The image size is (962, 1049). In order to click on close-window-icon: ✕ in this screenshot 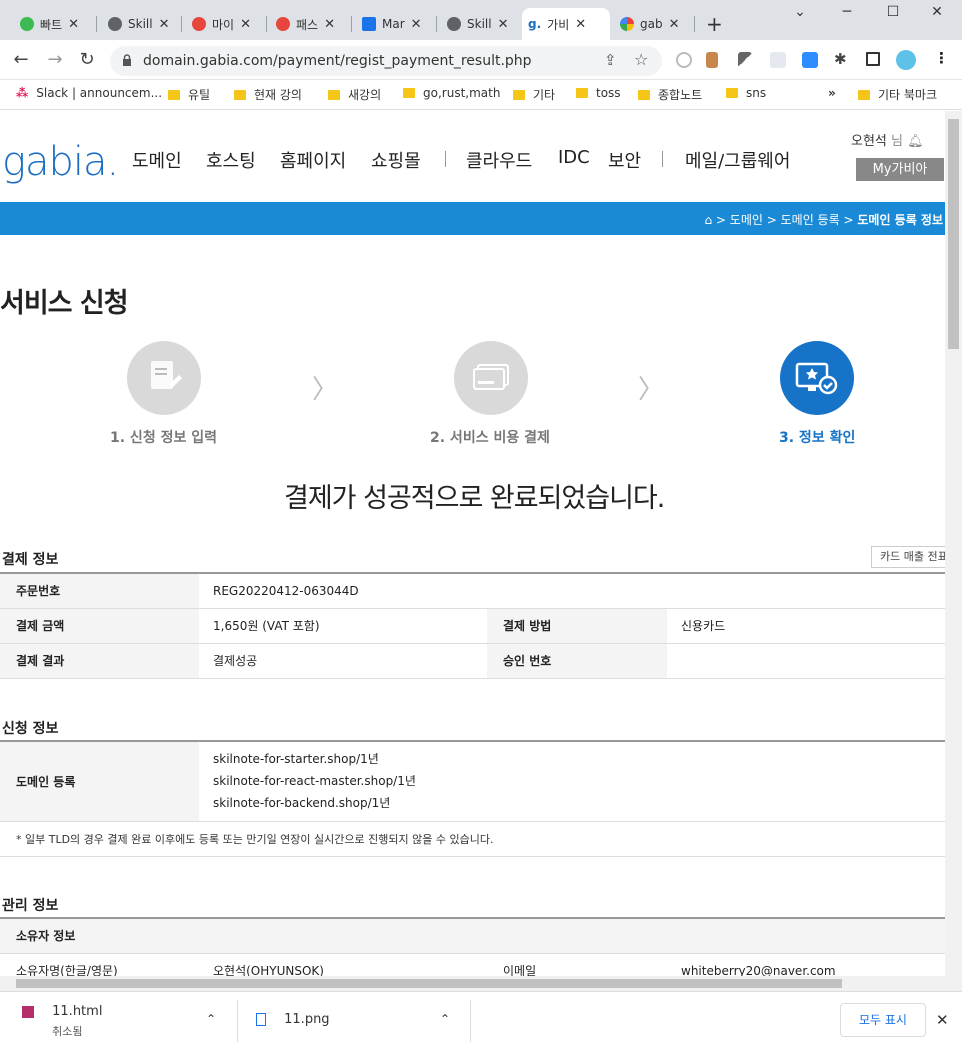, I will do `click(937, 12)`.